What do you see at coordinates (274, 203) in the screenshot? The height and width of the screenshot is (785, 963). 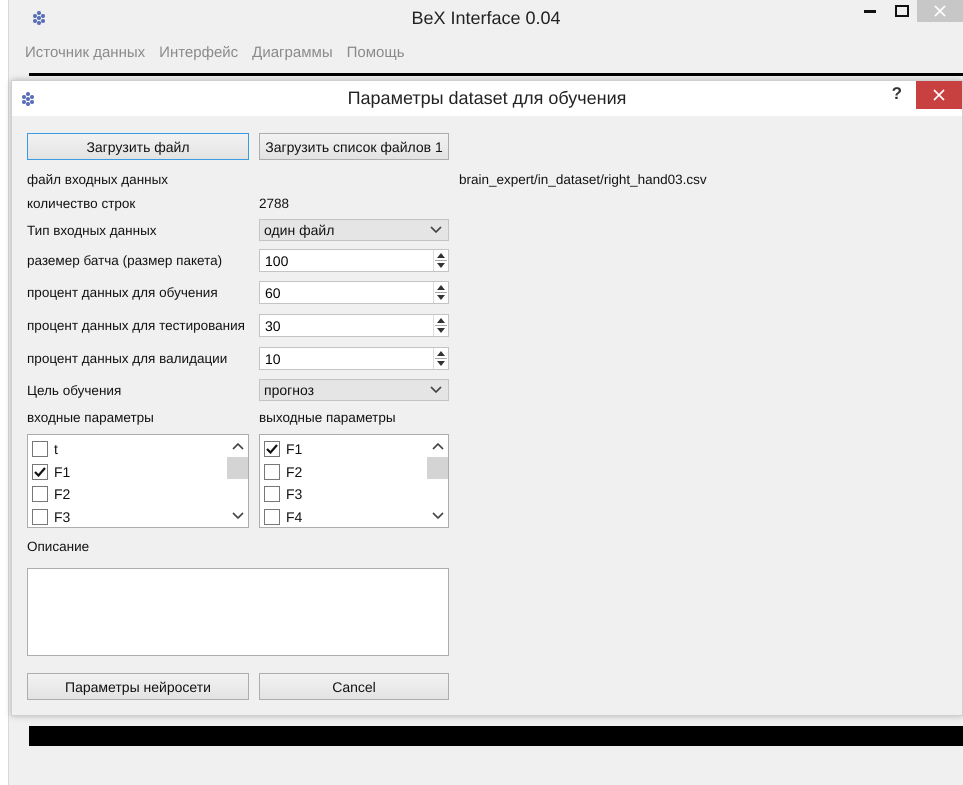 I see `field-value: 2788` at bounding box center [274, 203].